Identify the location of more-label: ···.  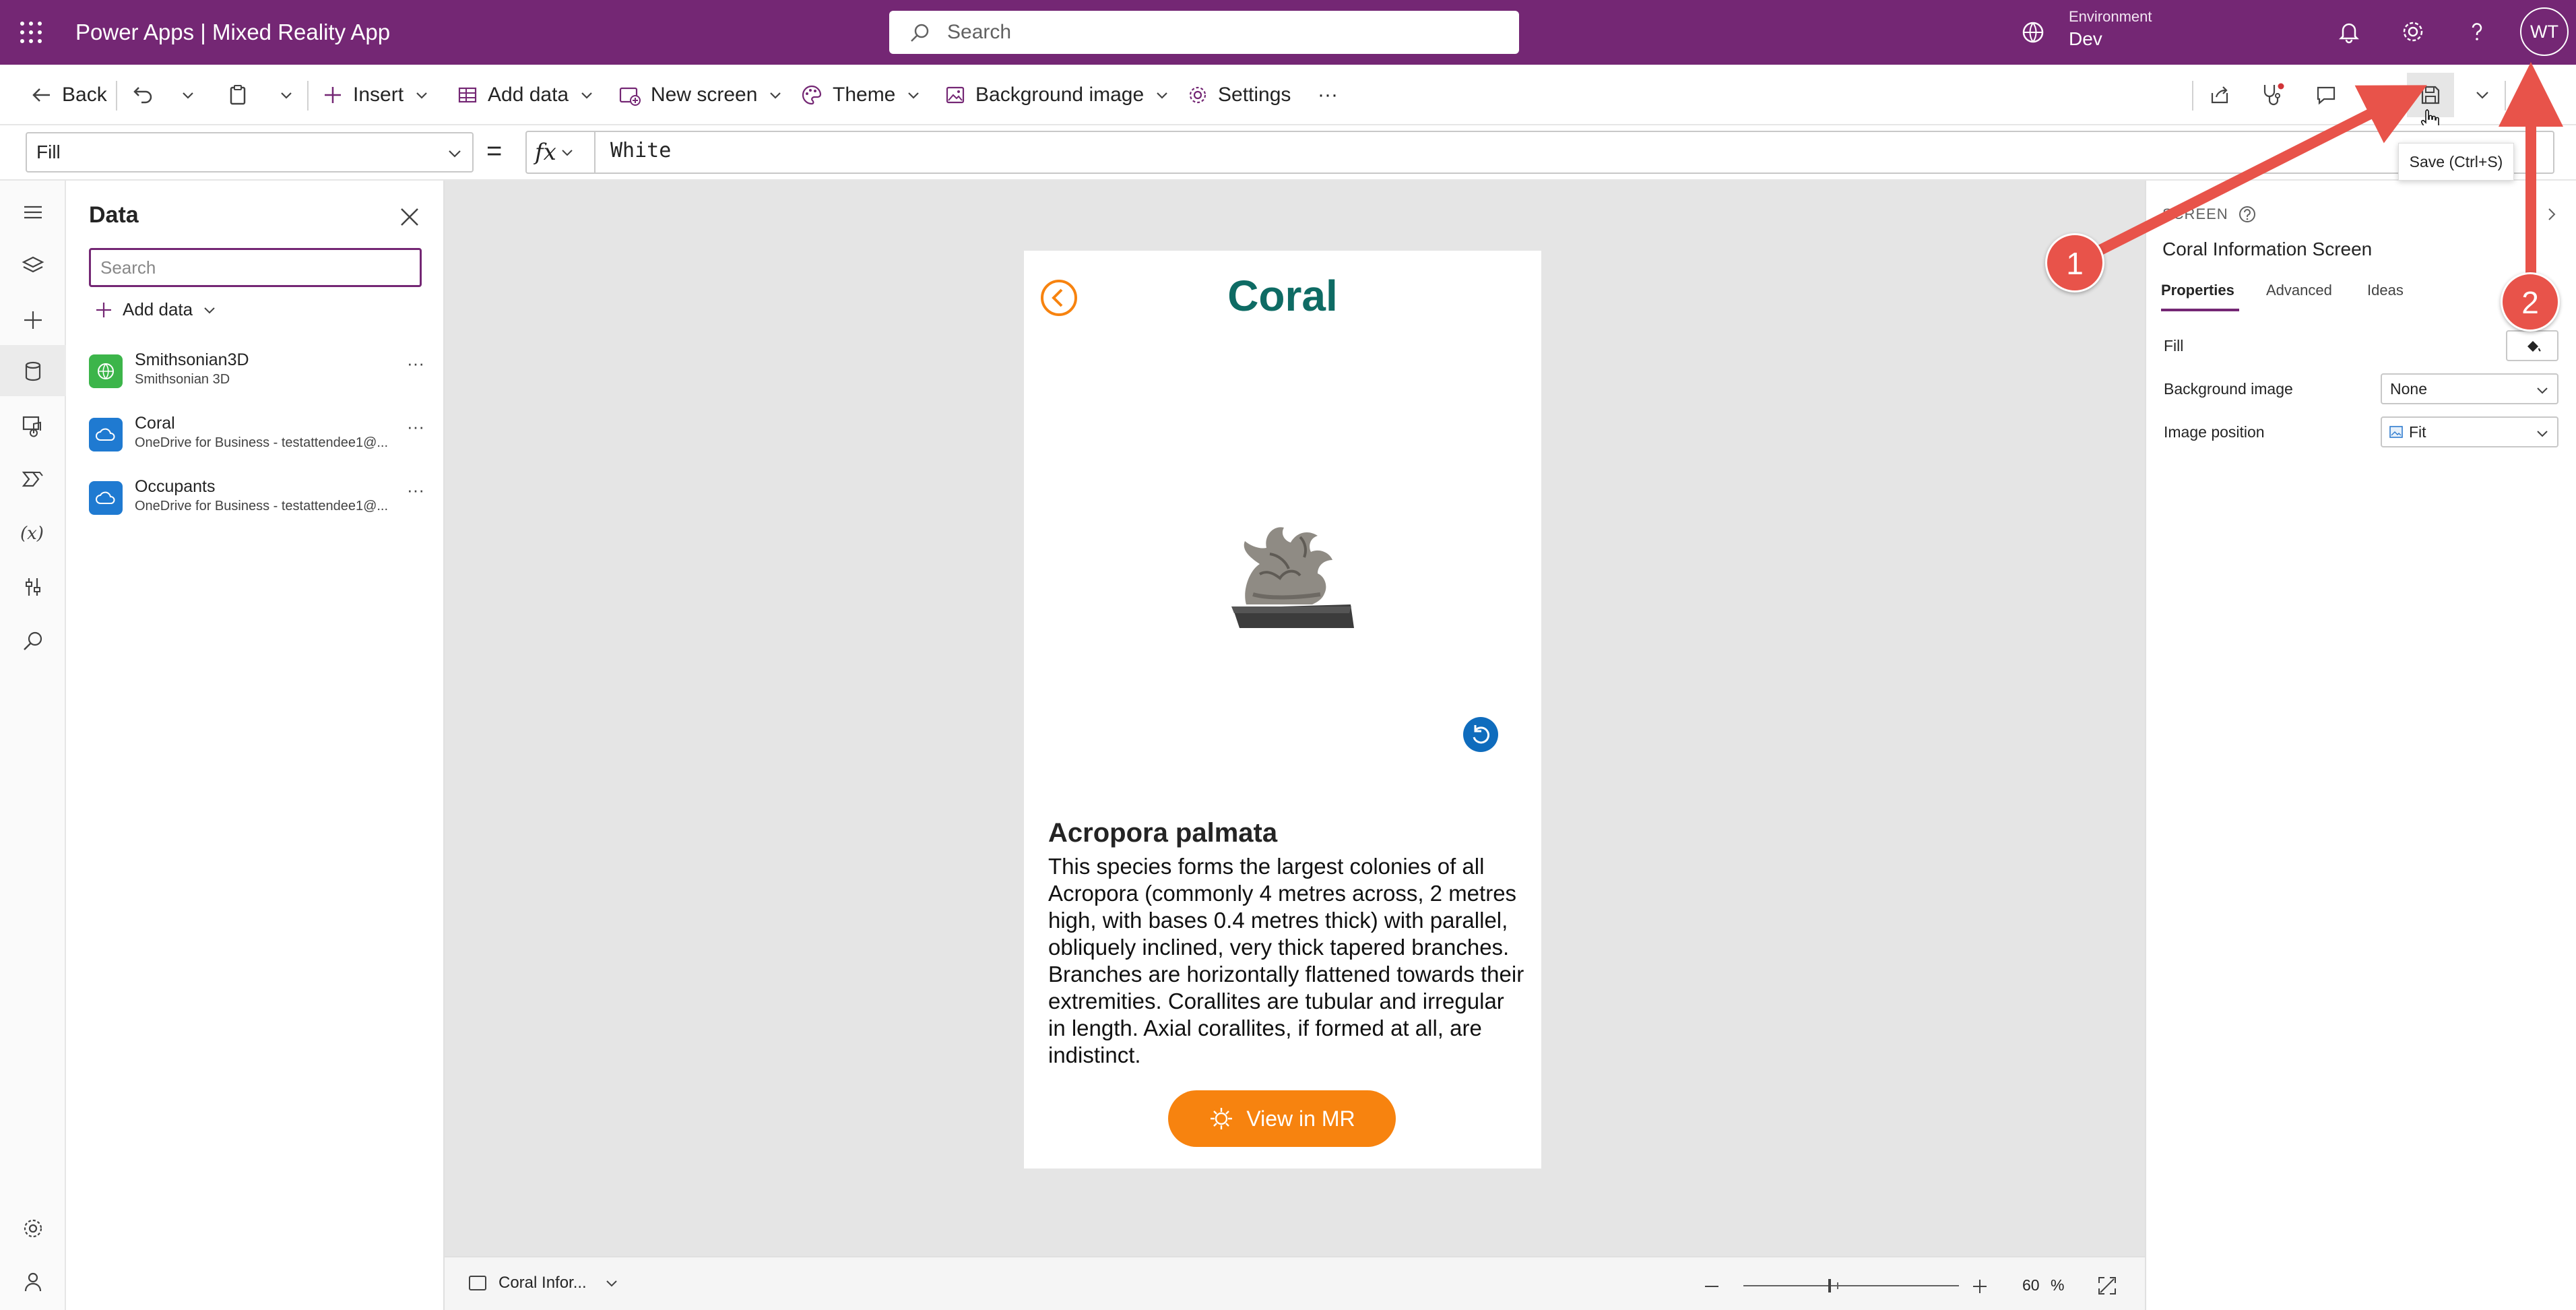
(1328, 95).